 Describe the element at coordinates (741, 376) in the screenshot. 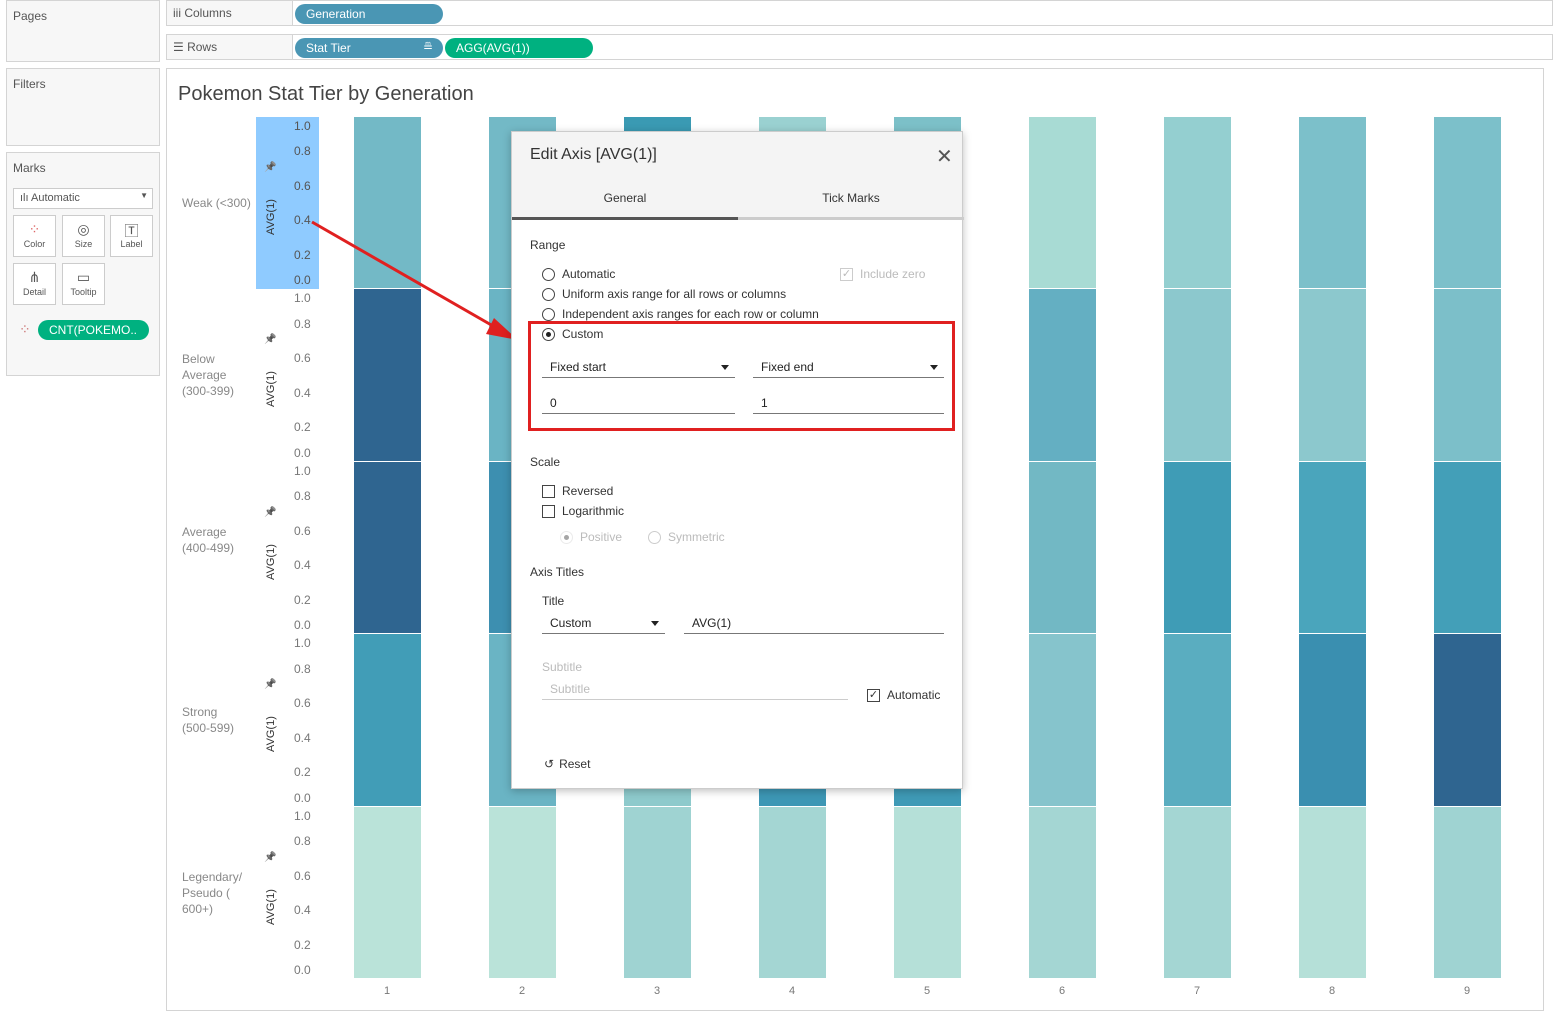

I see `custom-range-highlight-box` at that location.